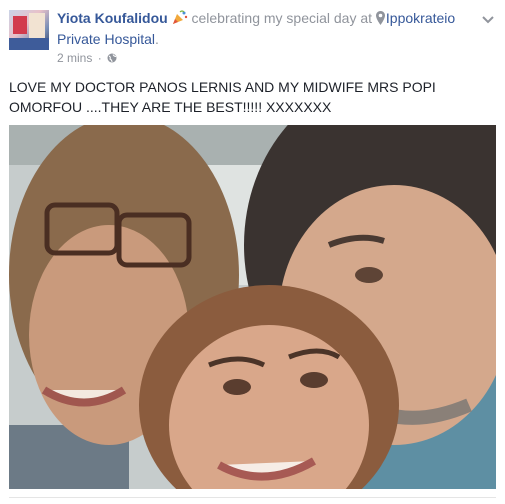 Image resolution: width=505 pixels, height=504 pixels. I want to click on post-timestamp-link: 2 mins, so click(74, 58).